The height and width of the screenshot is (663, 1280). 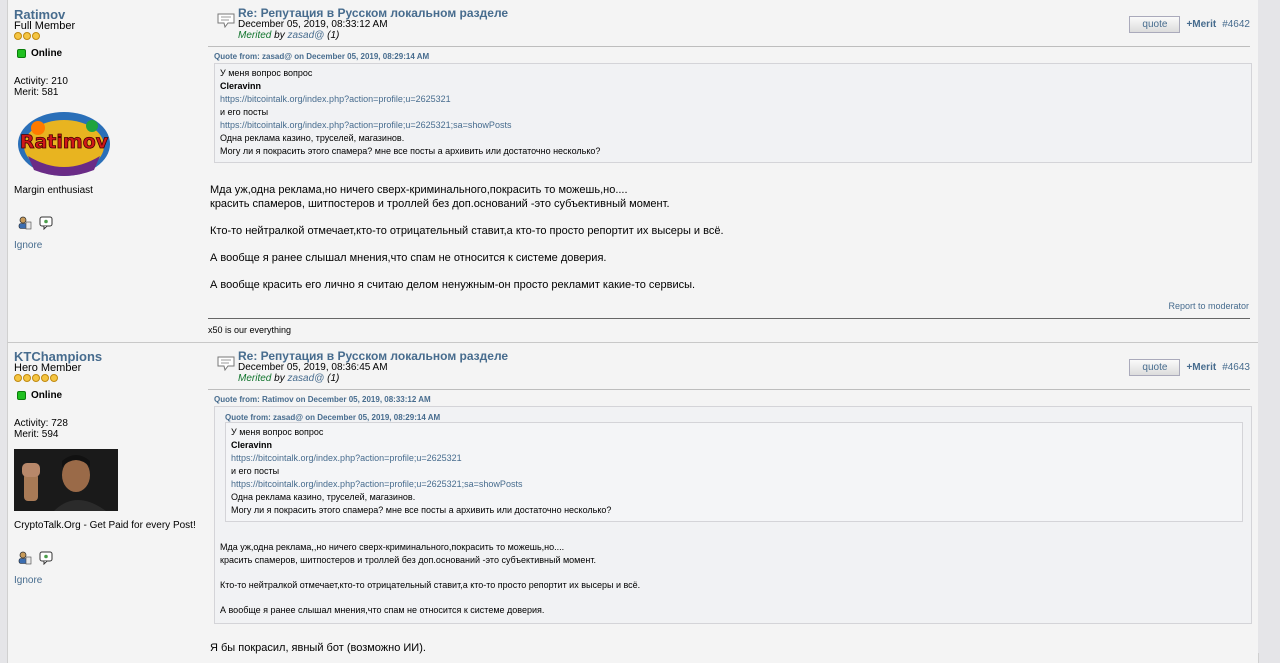 What do you see at coordinates (313, 24) in the screenshot?
I see `post-date: December 05, 2019, 08:33:12 AM` at bounding box center [313, 24].